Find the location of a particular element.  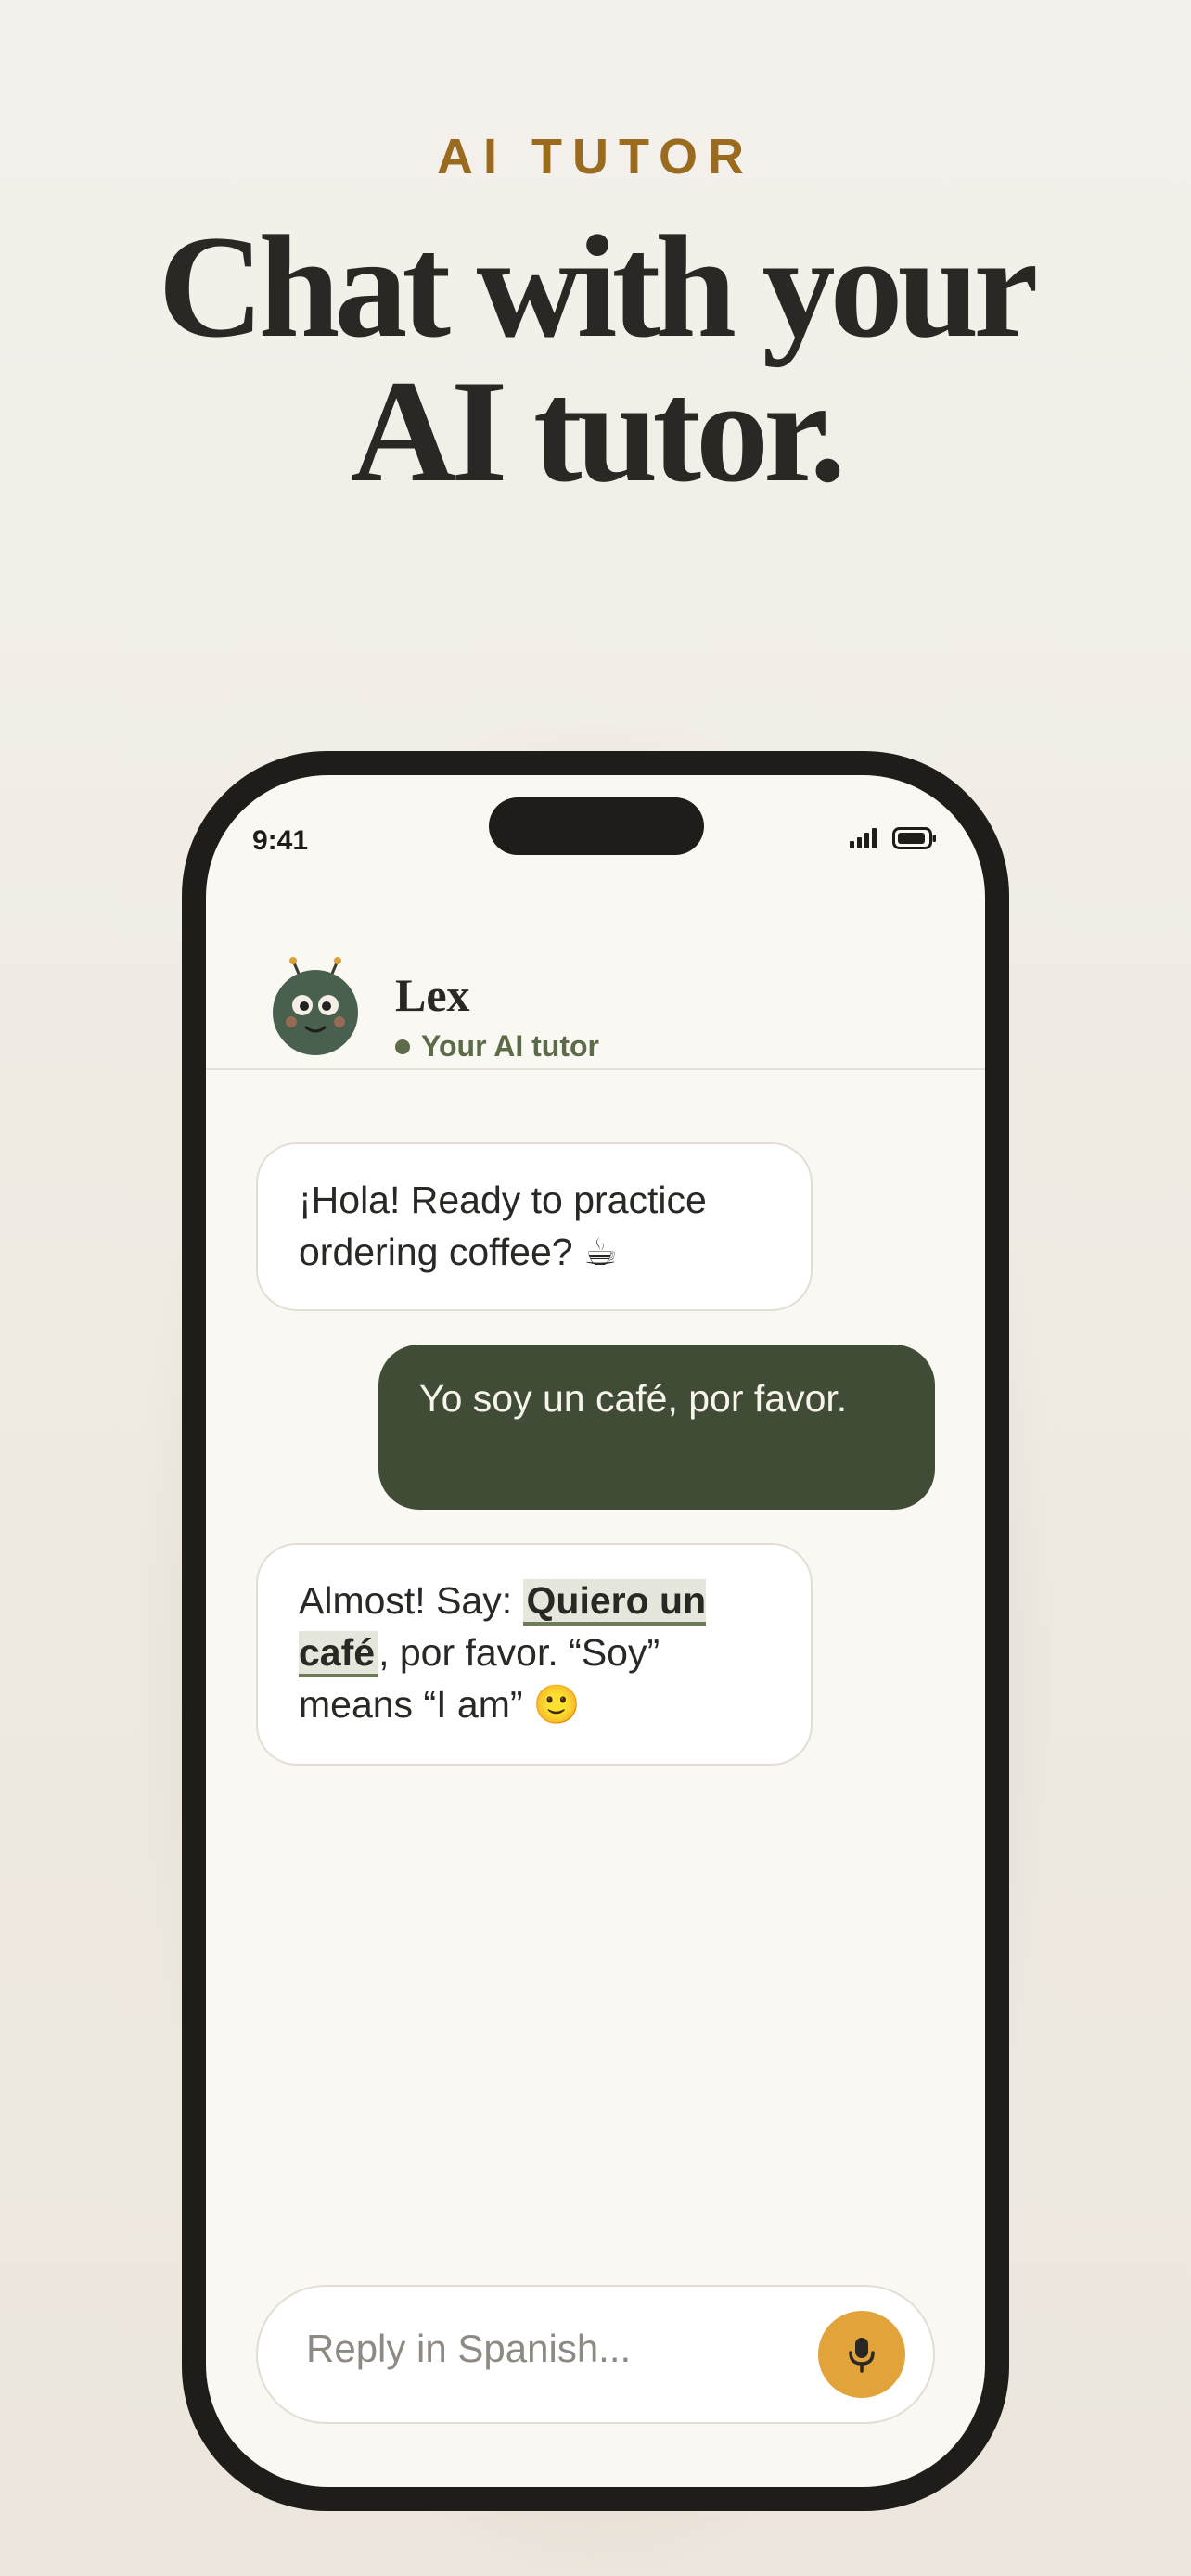

signal-icon is located at coordinates (863, 838).